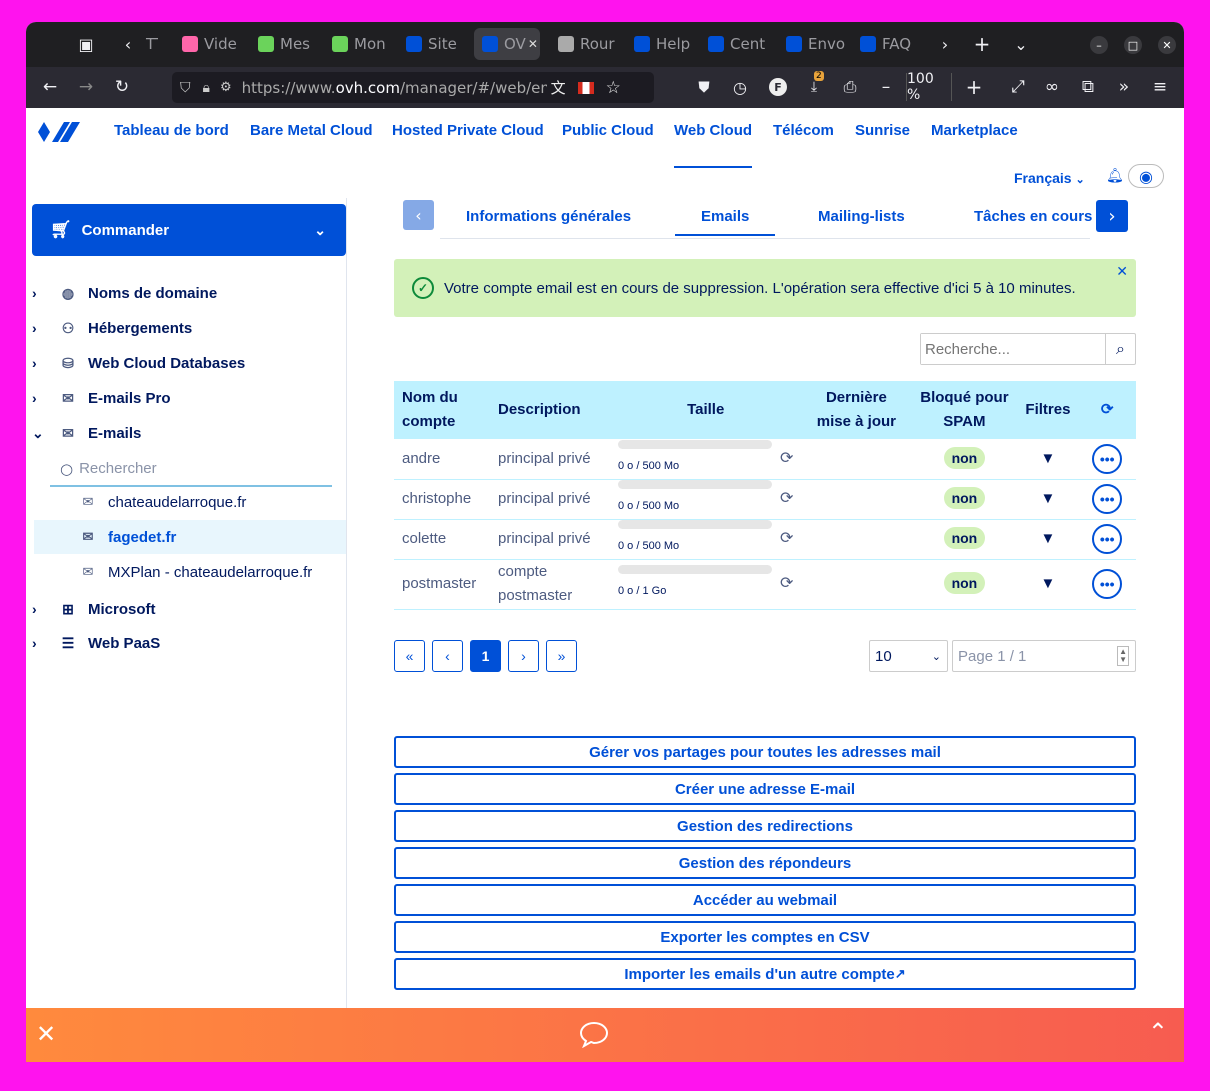  What do you see at coordinates (86, 87) in the screenshot?
I see `forward-icon: →` at bounding box center [86, 87].